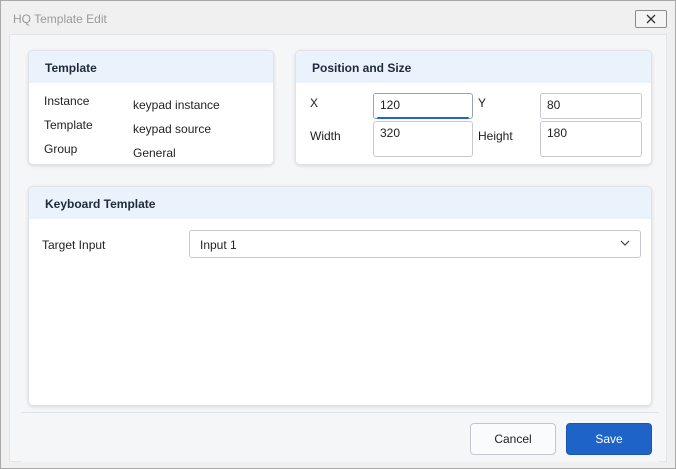 The image size is (676, 469). I want to click on title-bar: HQ Template Edit, so click(338, 17).